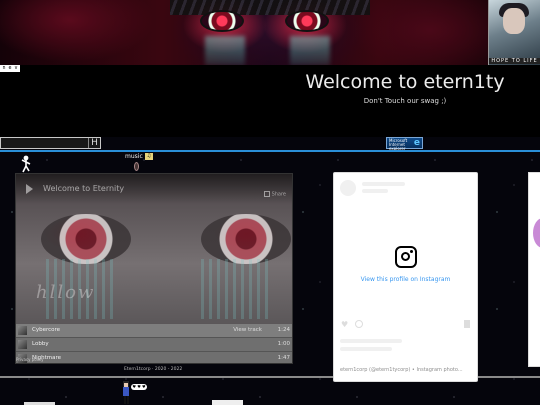  What do you see at coordinates (50, 143) in the screenshot?
I see `search-input` at bounding box center [50, 143].